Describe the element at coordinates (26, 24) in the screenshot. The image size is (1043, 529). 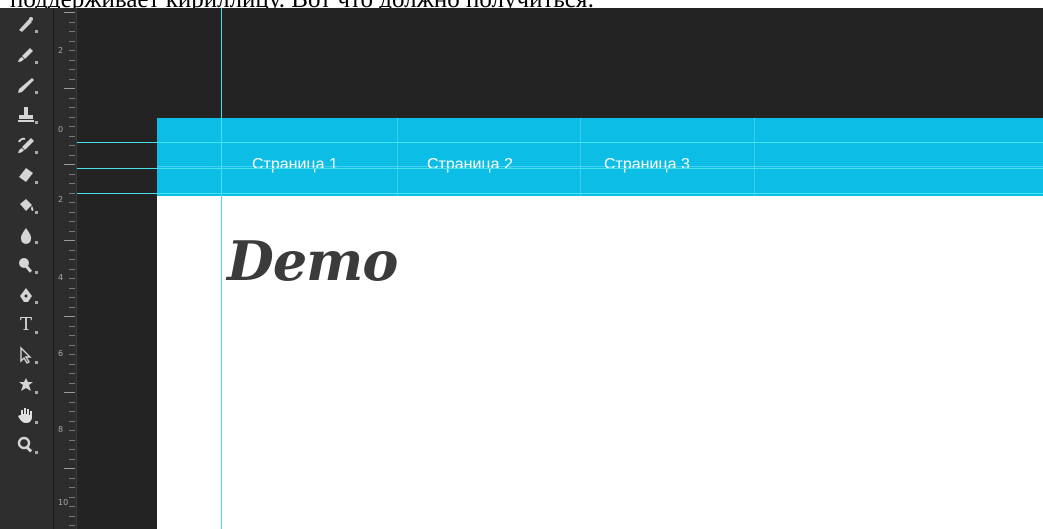
I see `spot-healing-icon` at that location.